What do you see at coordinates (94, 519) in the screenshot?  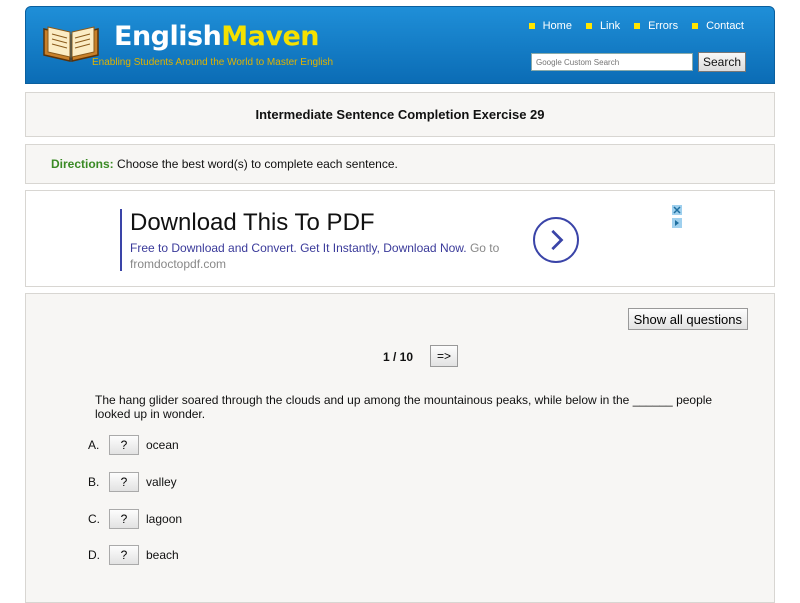 I see `option-letter: C.` at bounding box center [94, 519].